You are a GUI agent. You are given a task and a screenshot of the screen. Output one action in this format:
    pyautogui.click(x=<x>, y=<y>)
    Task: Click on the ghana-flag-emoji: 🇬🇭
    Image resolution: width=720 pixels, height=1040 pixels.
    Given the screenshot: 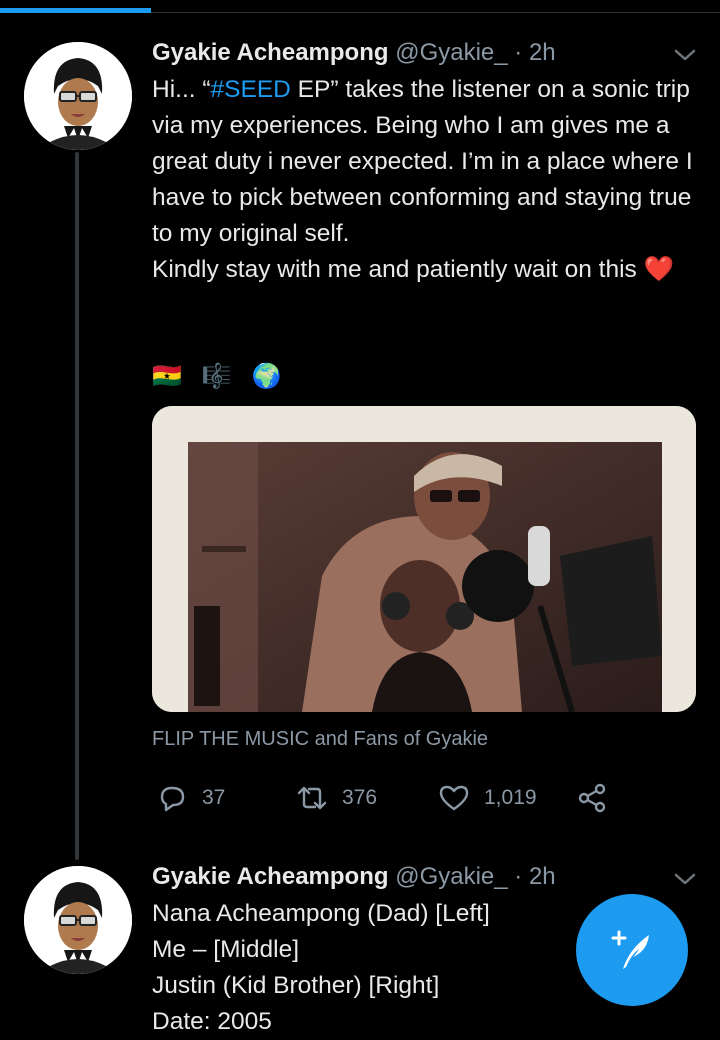 What is the action you would take?
    pyautogui.click(x=167, y=376)
    